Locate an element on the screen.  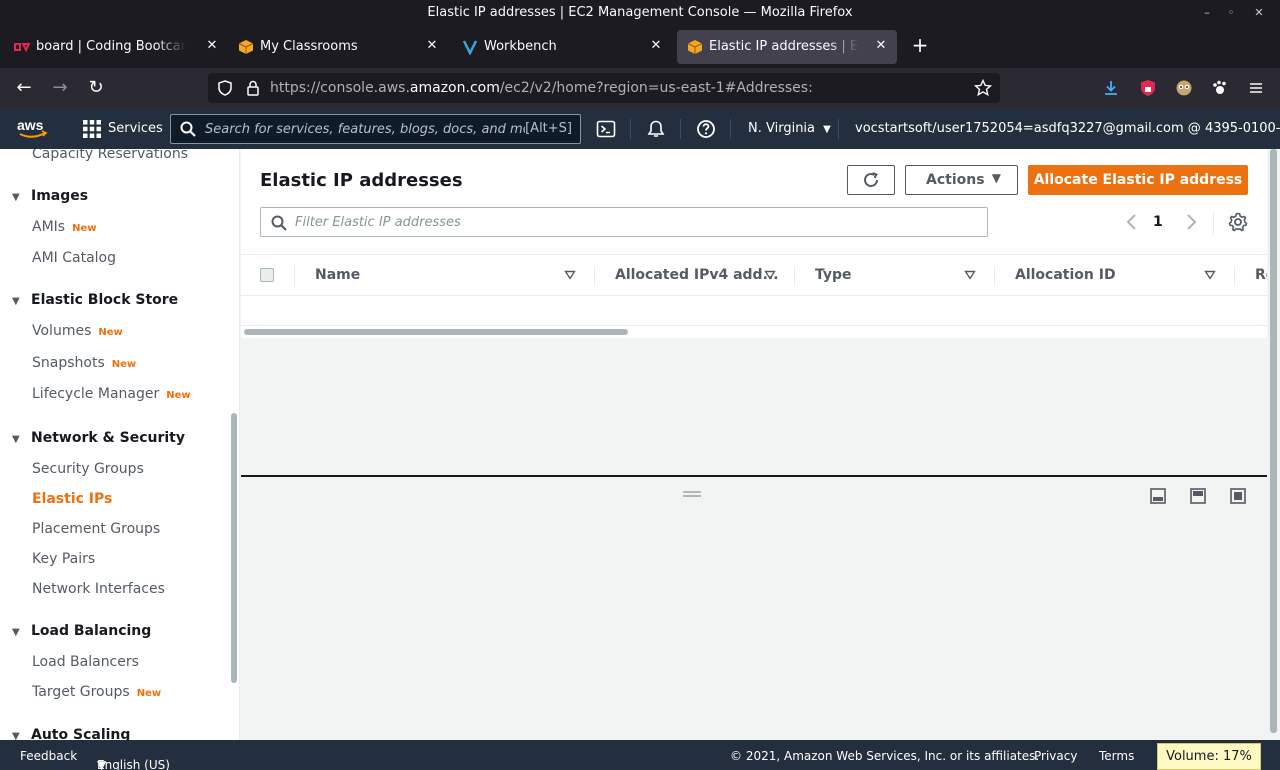
reload-button: ↻ is located at coordinates (96, 88).